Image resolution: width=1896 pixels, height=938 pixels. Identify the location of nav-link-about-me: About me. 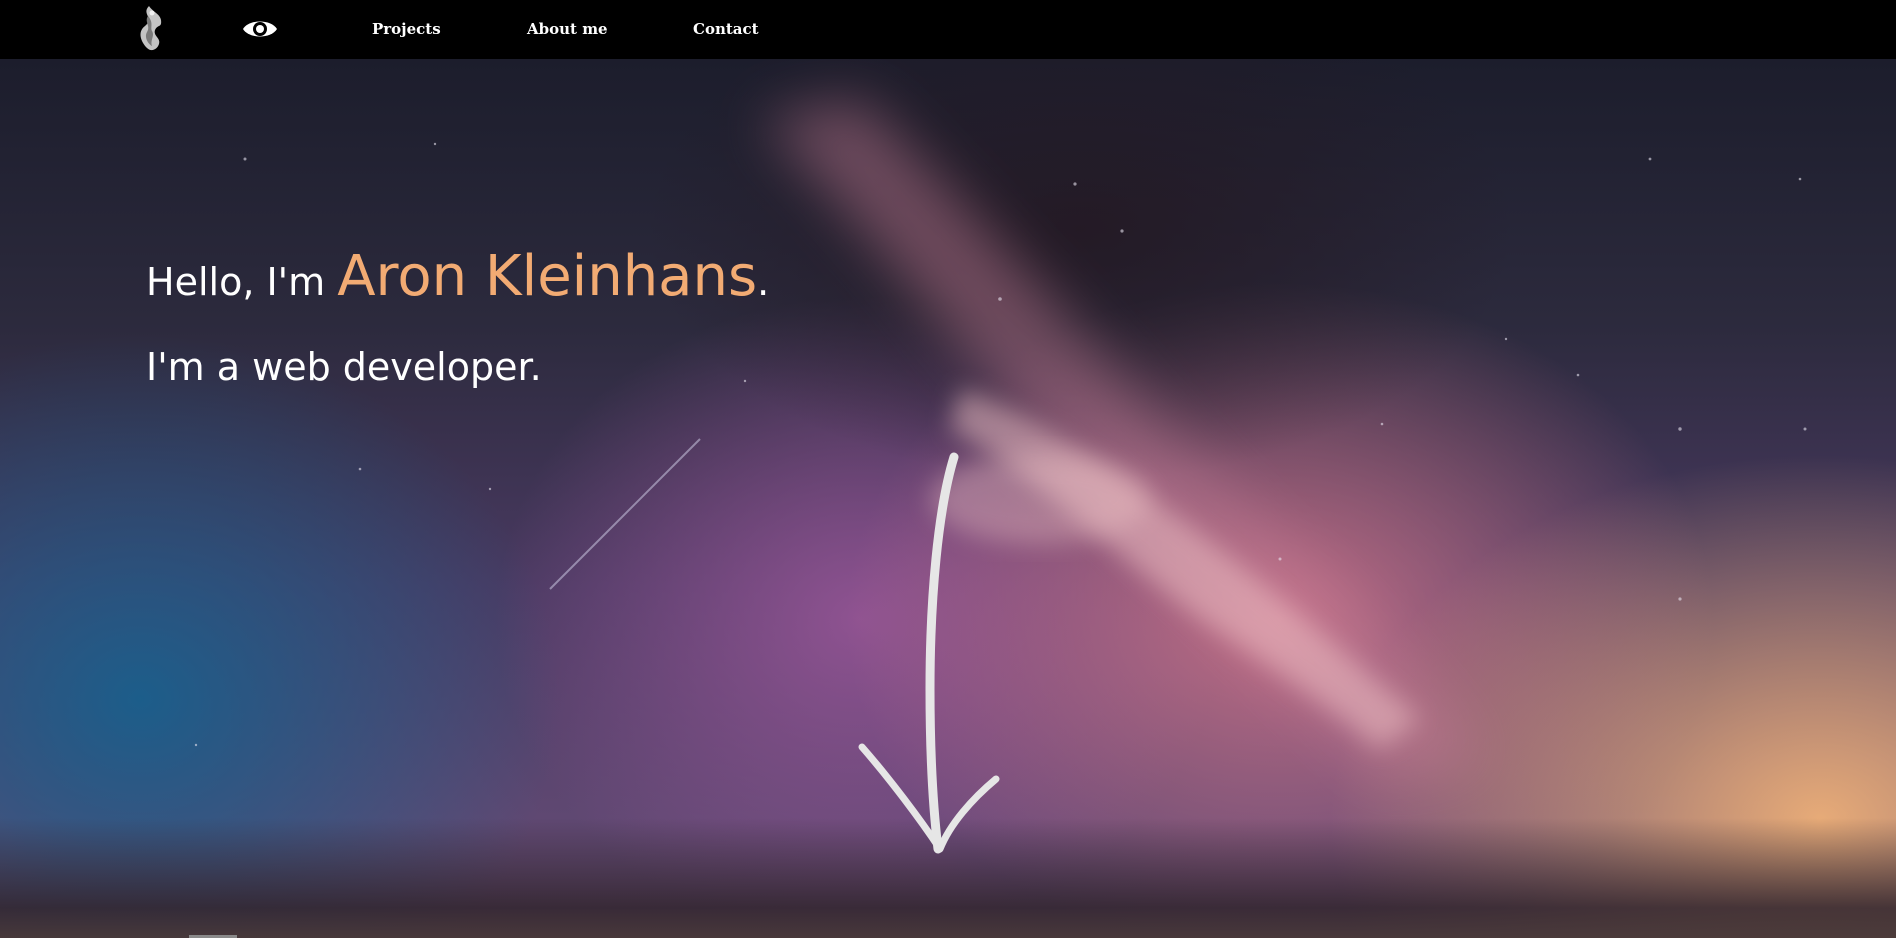
(567, 29).